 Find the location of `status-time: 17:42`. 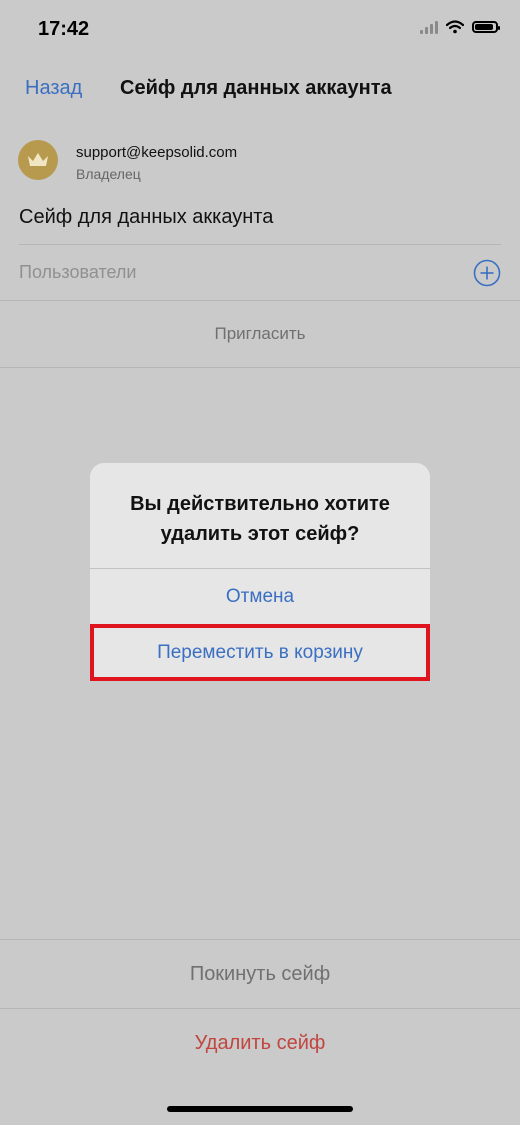

status-time: 17:42 is located at coordinates (64, 29).